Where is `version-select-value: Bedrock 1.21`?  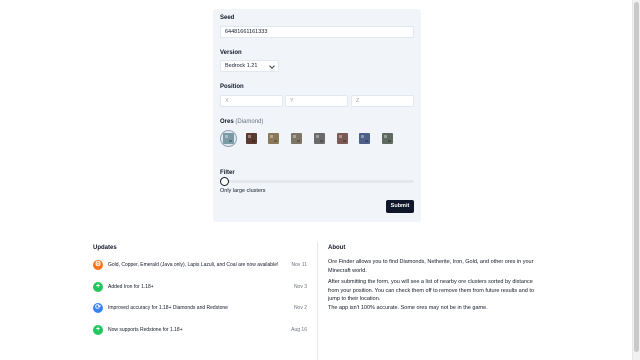 version-select-value: Bedrock 1.21 is located at coordinates (241, 66).